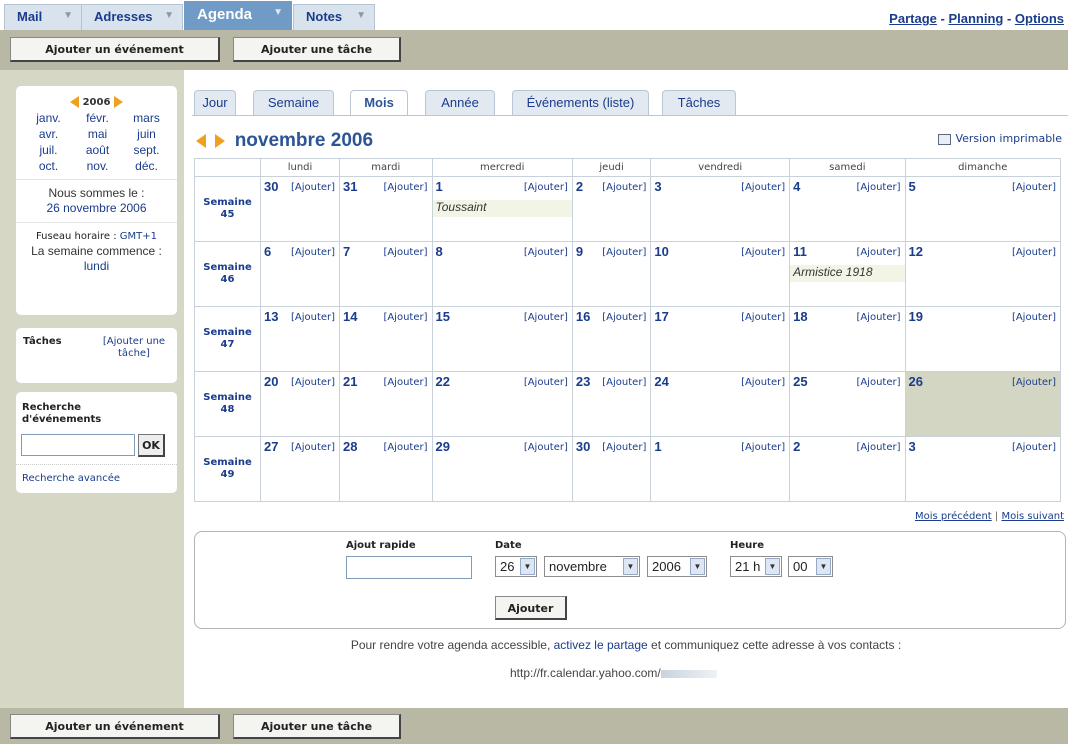  Describe the element at coordinates (317, 726) in the screenshot. I see `add-task-button-bottom: Ajouter une tâche` at that location.